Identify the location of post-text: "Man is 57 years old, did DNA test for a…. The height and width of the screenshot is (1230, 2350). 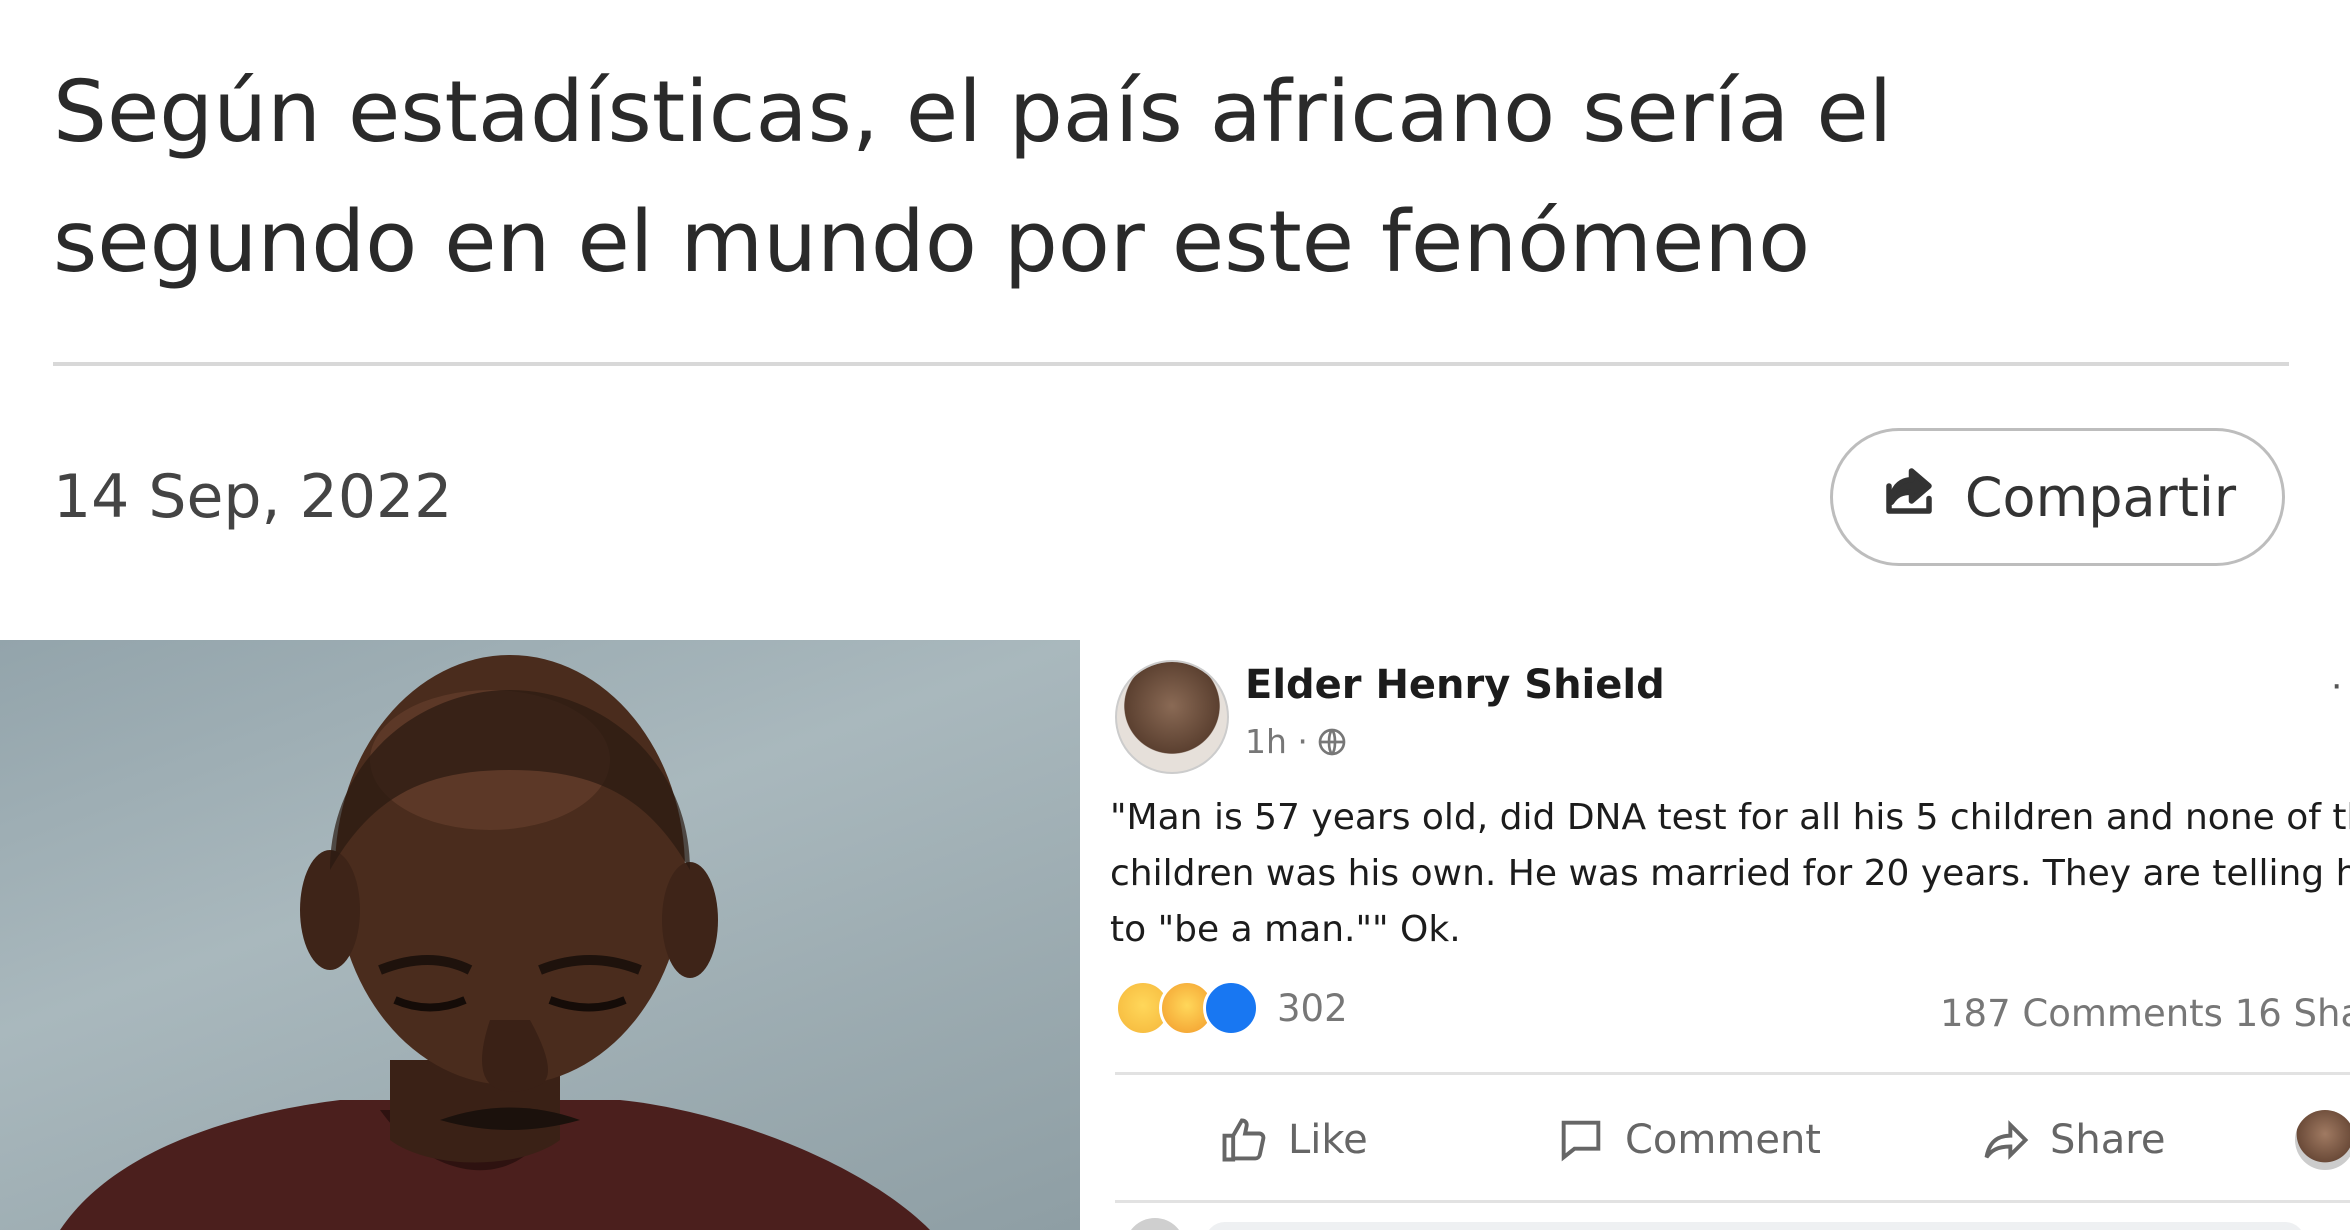
(1730, 873).